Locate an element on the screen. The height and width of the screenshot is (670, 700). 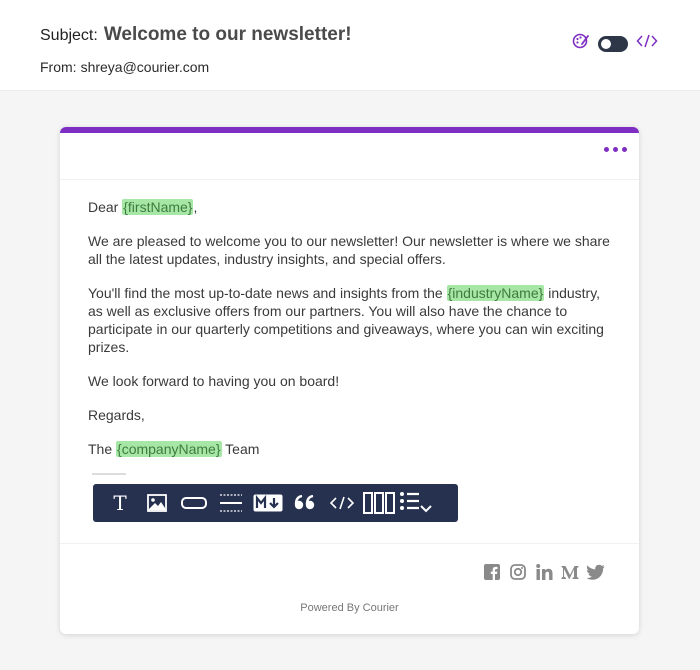
text-block-icon: T is located at coordinates (119, 503).